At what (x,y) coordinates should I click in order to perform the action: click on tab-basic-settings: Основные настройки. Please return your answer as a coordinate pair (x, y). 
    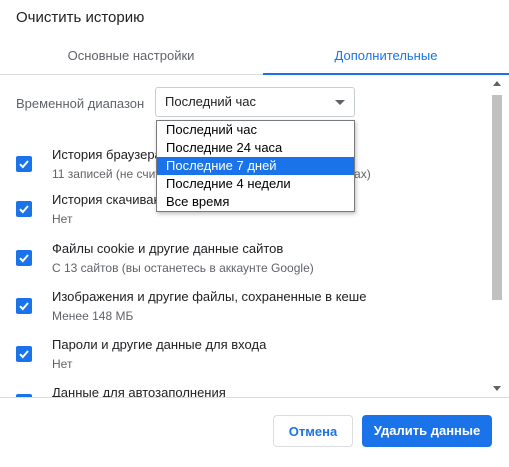
    Looking at the image, I should click on (131, 56).